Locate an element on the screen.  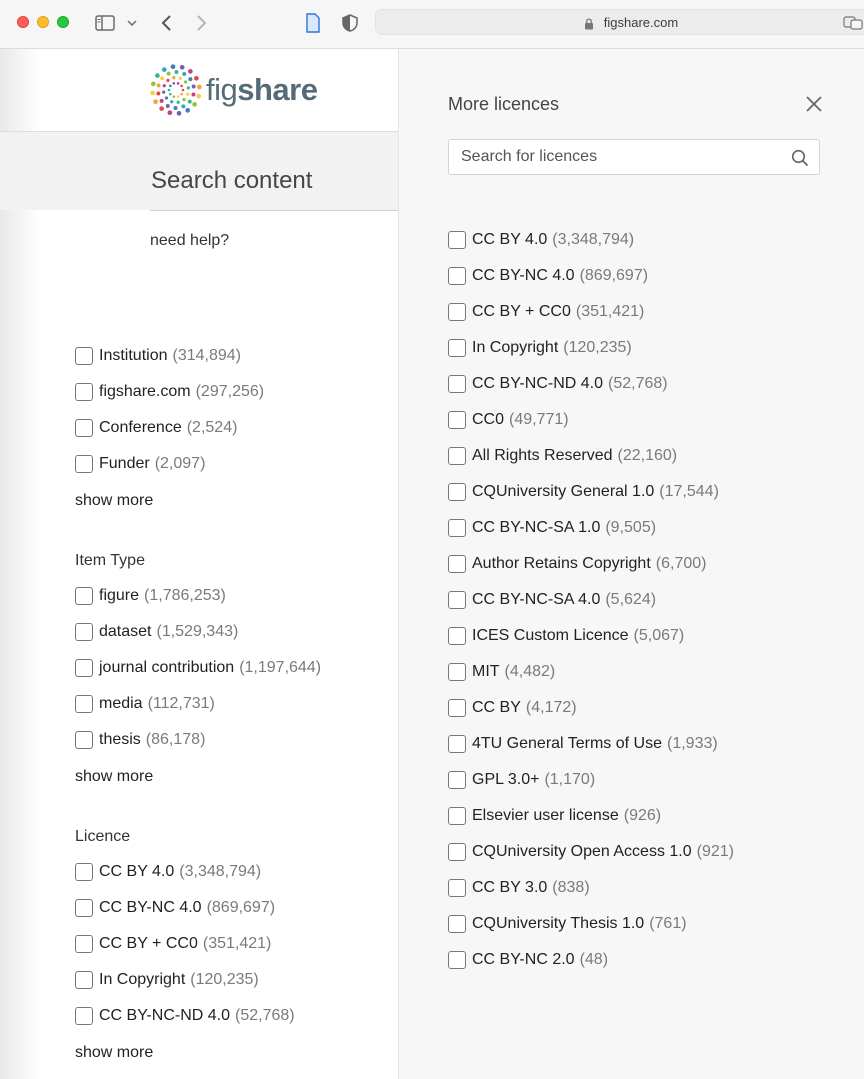
licence-option: Author Retains Copyright (6,700) is located at coordinates (577, 564).